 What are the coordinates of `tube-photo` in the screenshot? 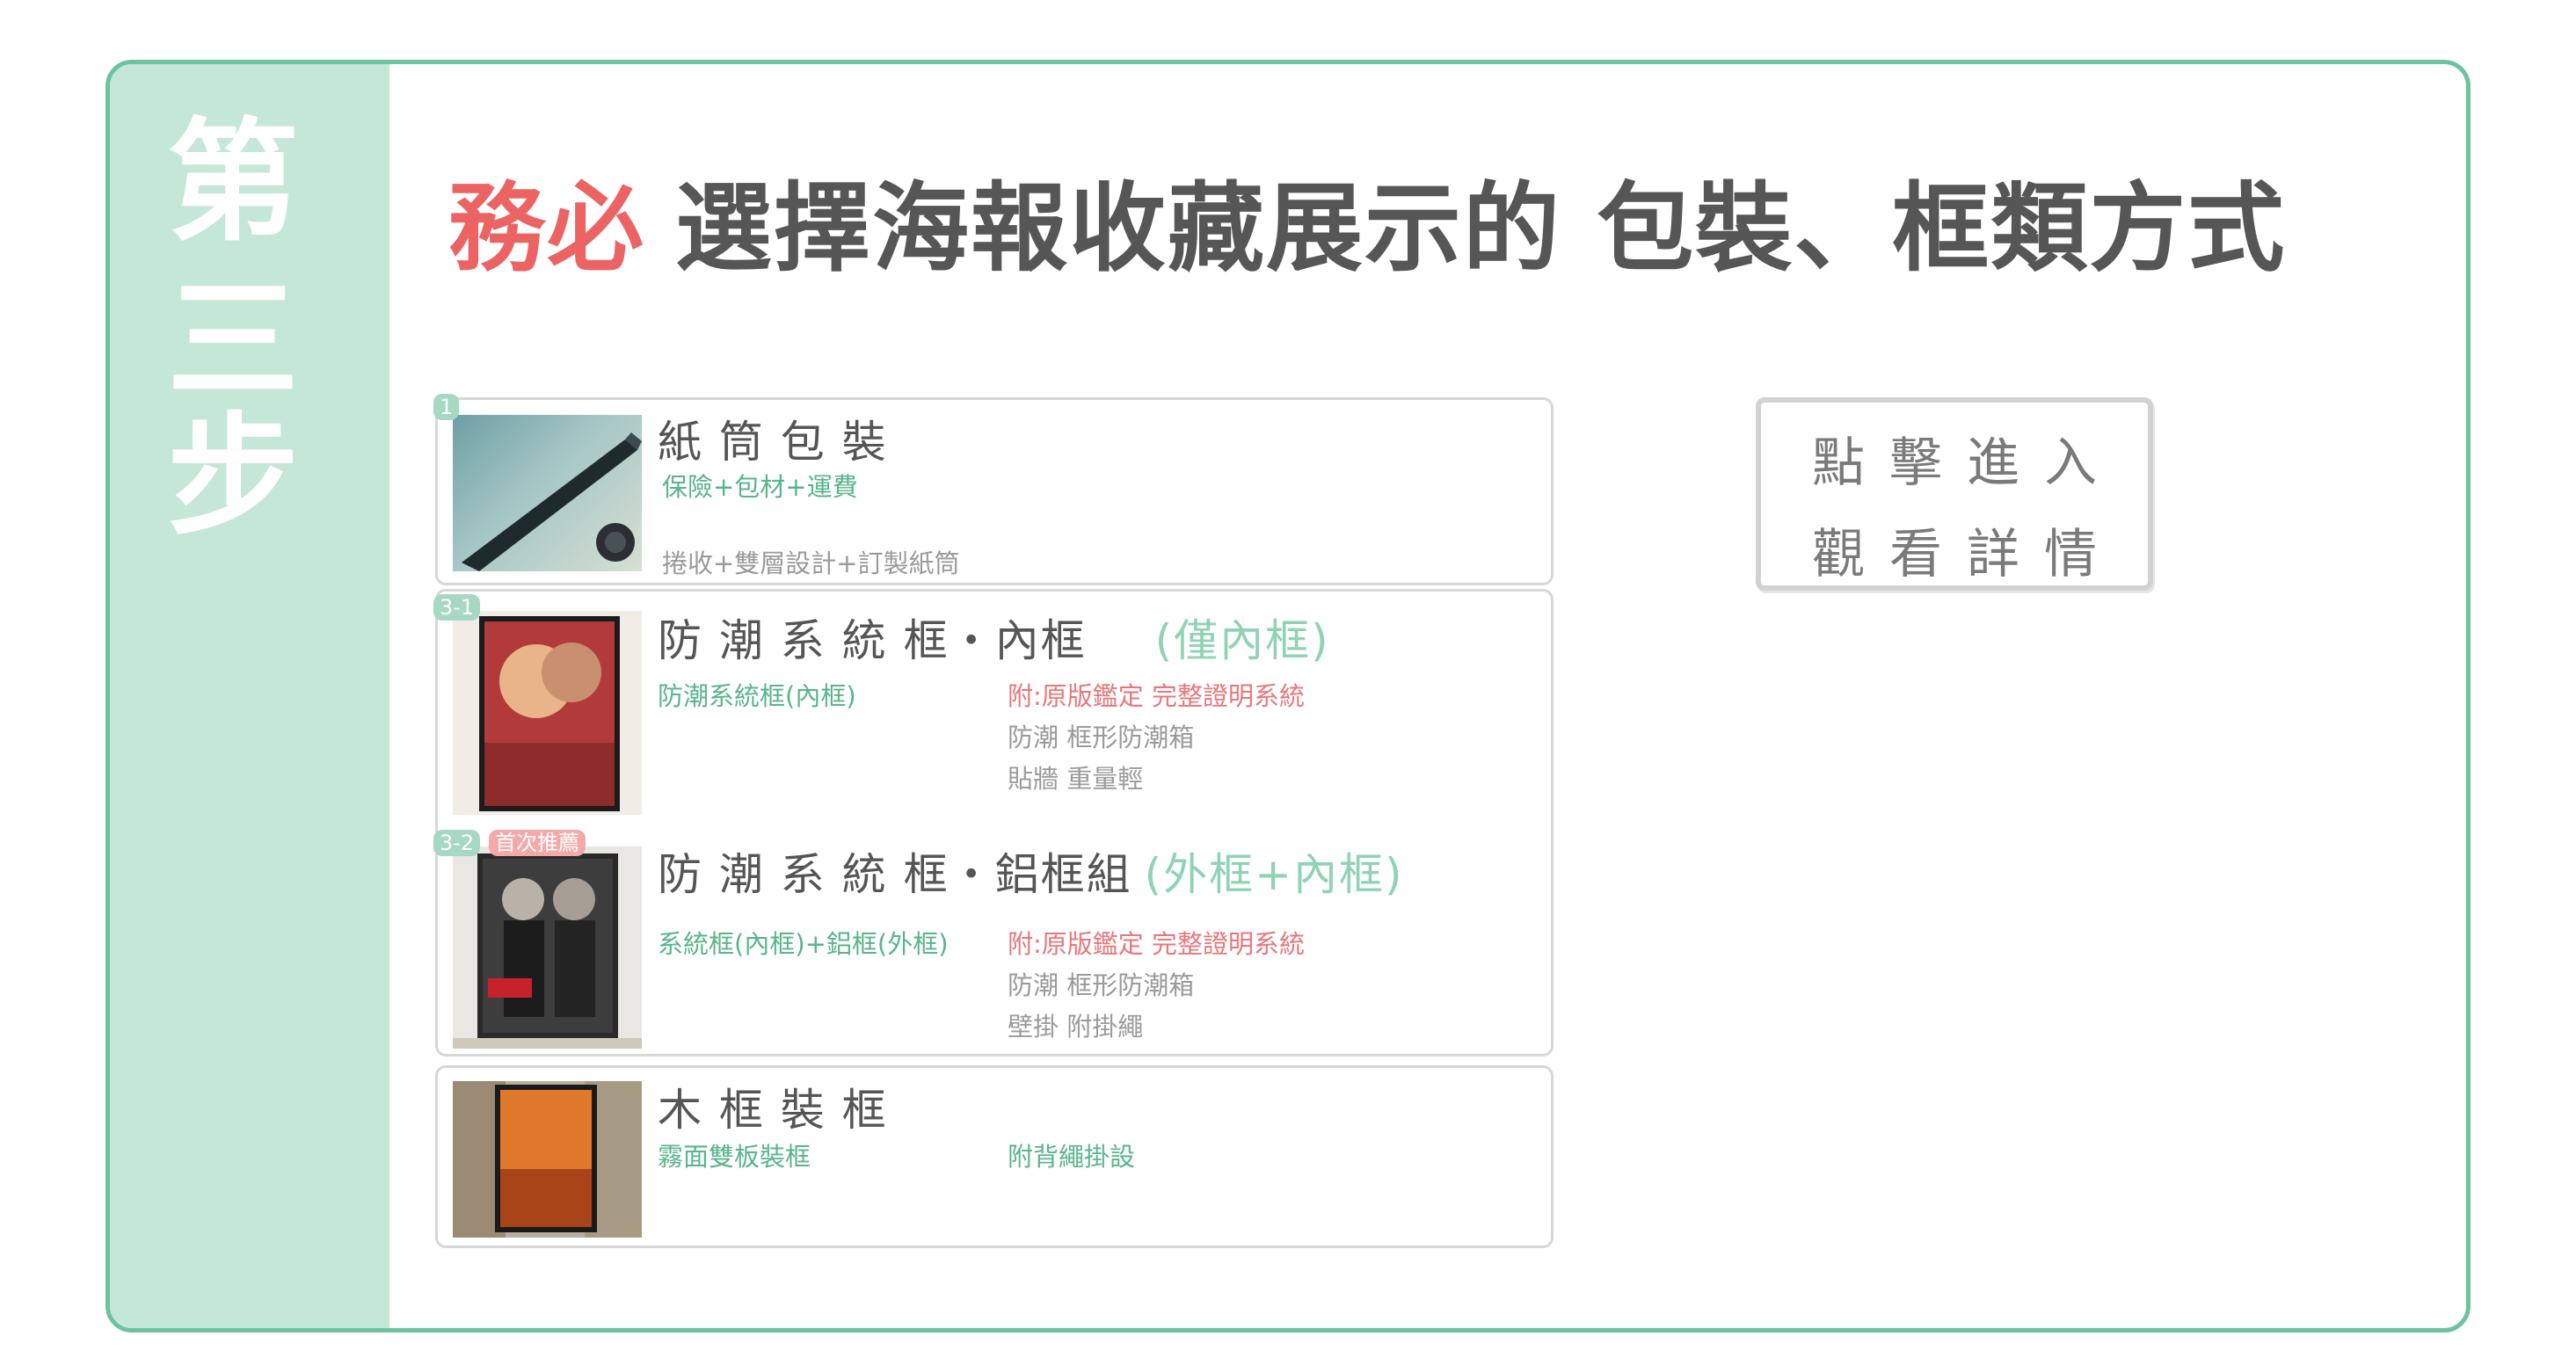 It's located at (547, 493).